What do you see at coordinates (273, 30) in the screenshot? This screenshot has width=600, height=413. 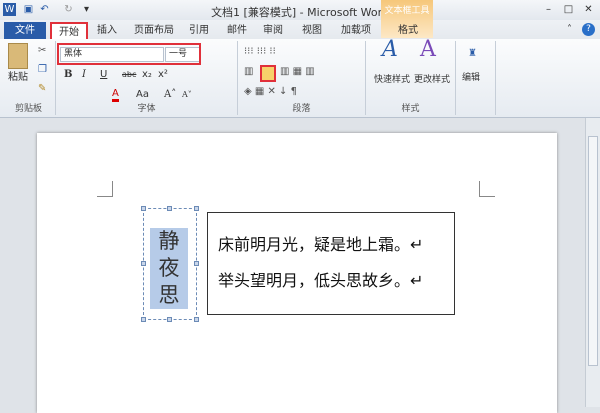 I see `tab-review: 审阅` at bounding box center [273, 30].